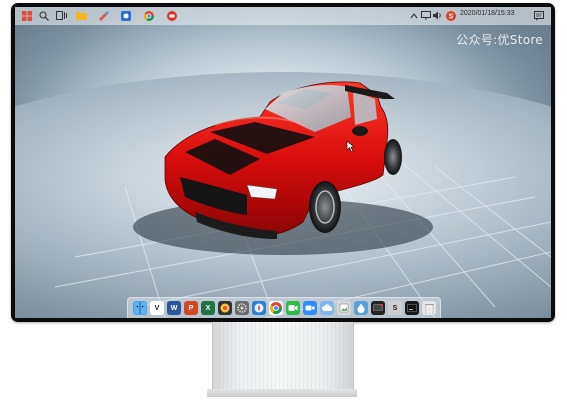 Image resolution: width=567 pixels, height=409 pixels. I want to click on chrome-icon, so click(148, 15).